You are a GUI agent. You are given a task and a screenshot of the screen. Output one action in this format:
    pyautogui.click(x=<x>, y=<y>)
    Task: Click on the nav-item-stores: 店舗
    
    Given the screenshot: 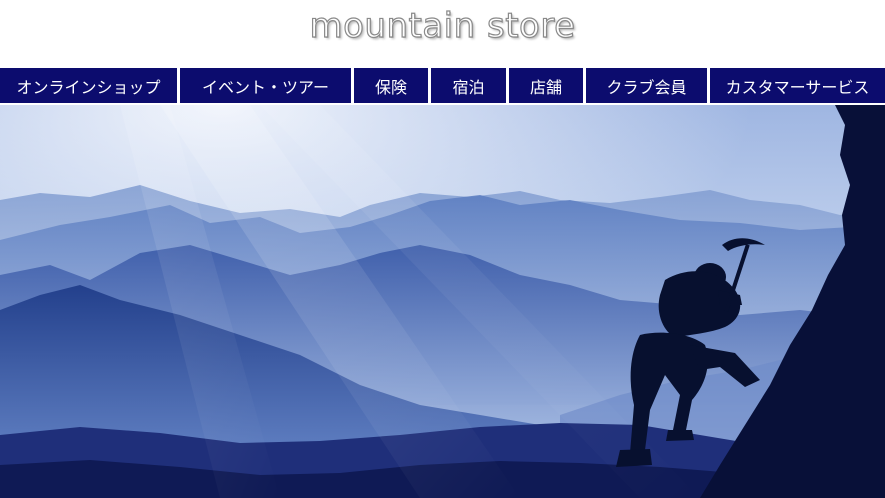 What is the action you would take?
    pyautogui.click(x=546, y=85)
    